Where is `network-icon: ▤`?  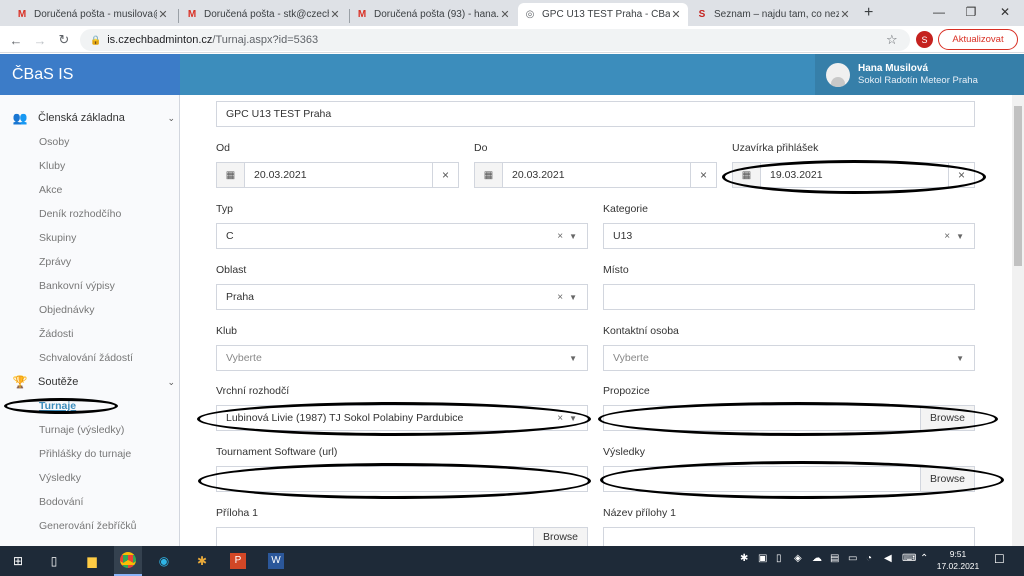
network-icon: ▤ is located at coordinates (834, 558).